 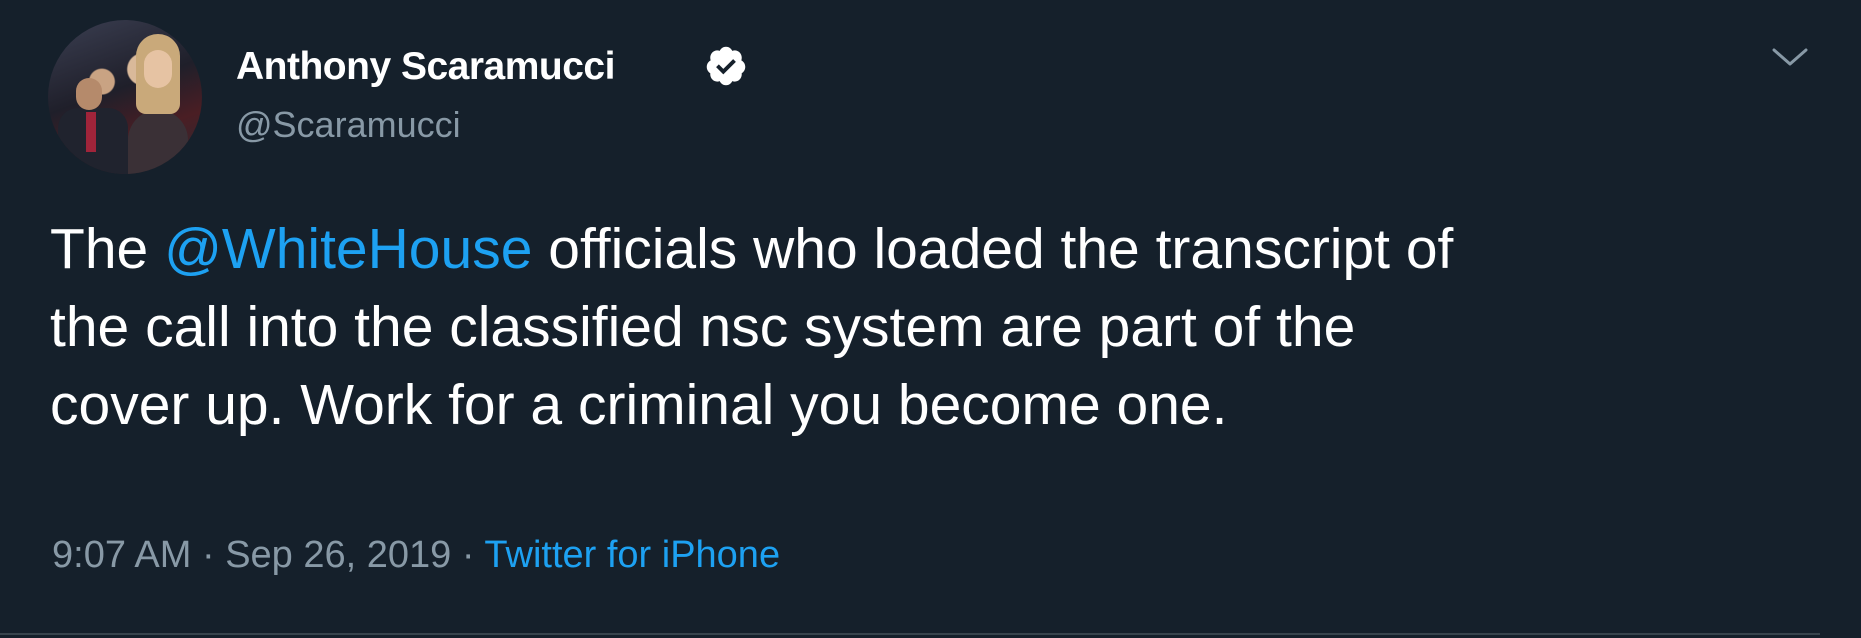 I want to click on tweet-source-link: Twitter for iPhone, so click(x=632, y=555).